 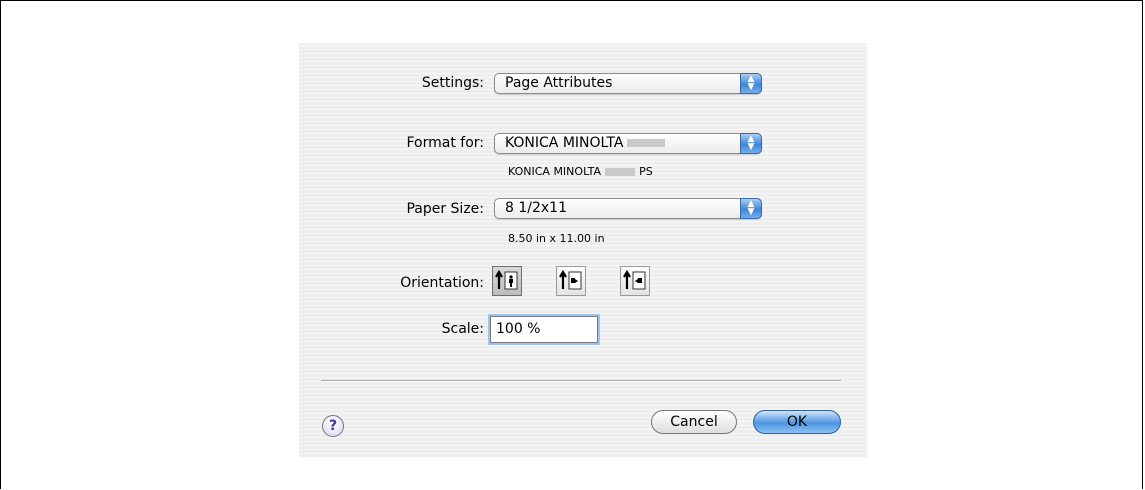 What do you see at coordinates (555, 171) in the screenshot?
I see `printer-description-prefix: KONICA MINOLTA` at bounding box center [555, 171].